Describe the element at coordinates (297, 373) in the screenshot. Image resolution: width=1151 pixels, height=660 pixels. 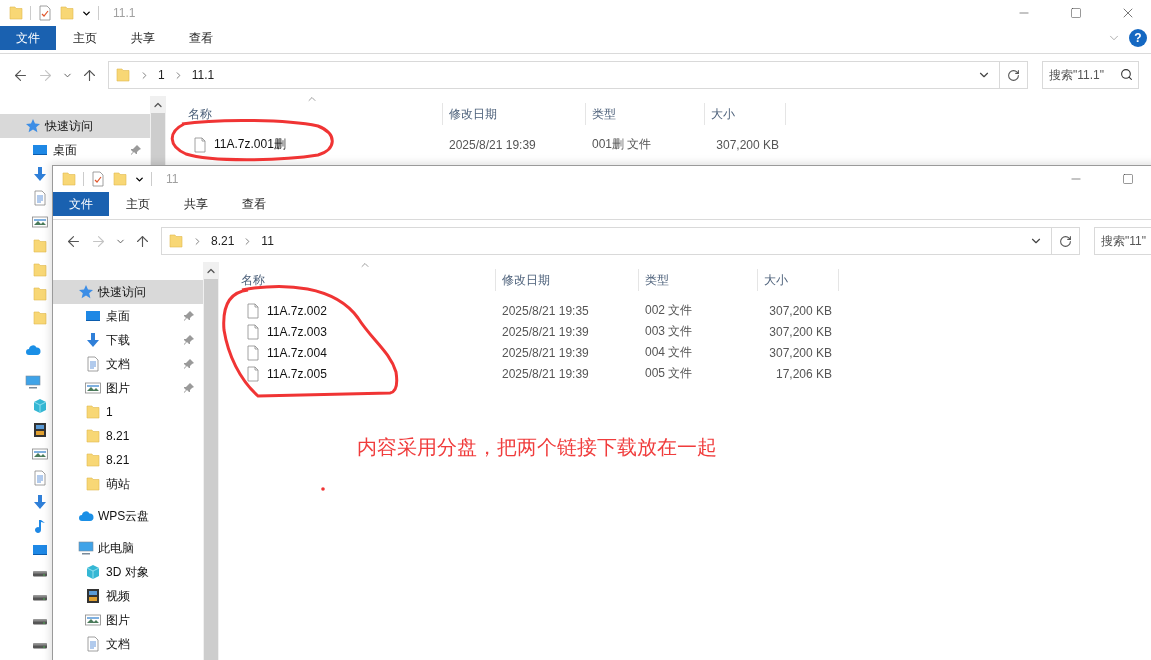
I see `file-name: 11A.7z.005` at that location.